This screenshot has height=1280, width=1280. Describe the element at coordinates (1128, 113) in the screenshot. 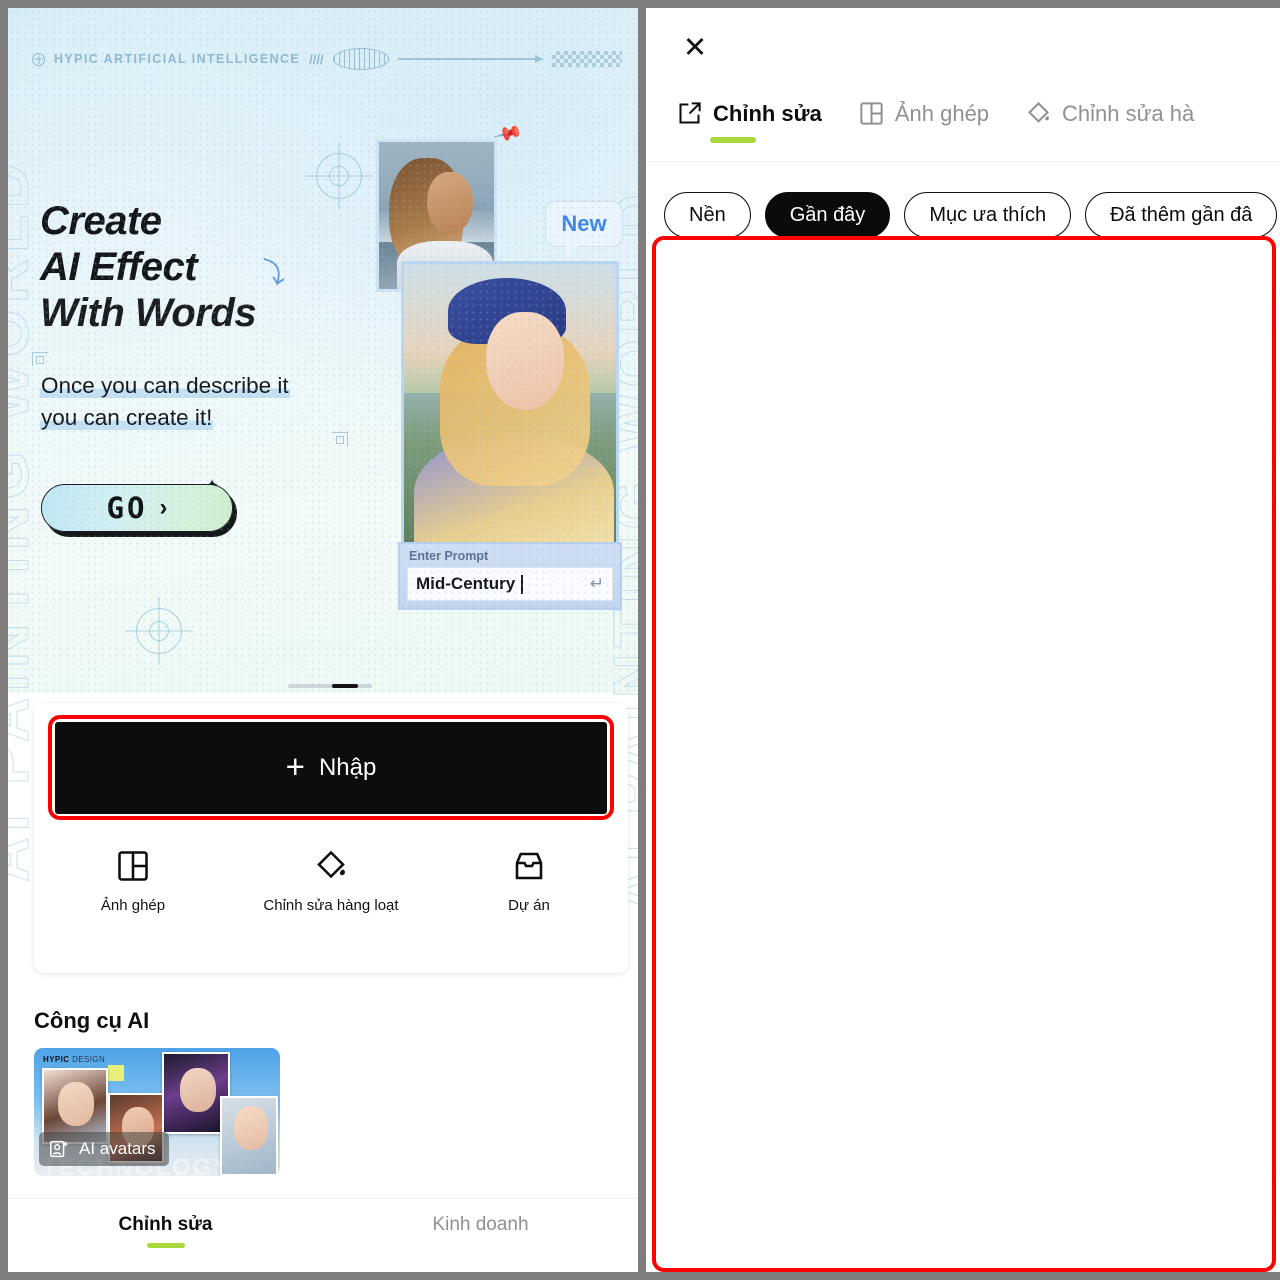

I see `tab-batch-edit-label: Chỉnh sửa hà` at that location.